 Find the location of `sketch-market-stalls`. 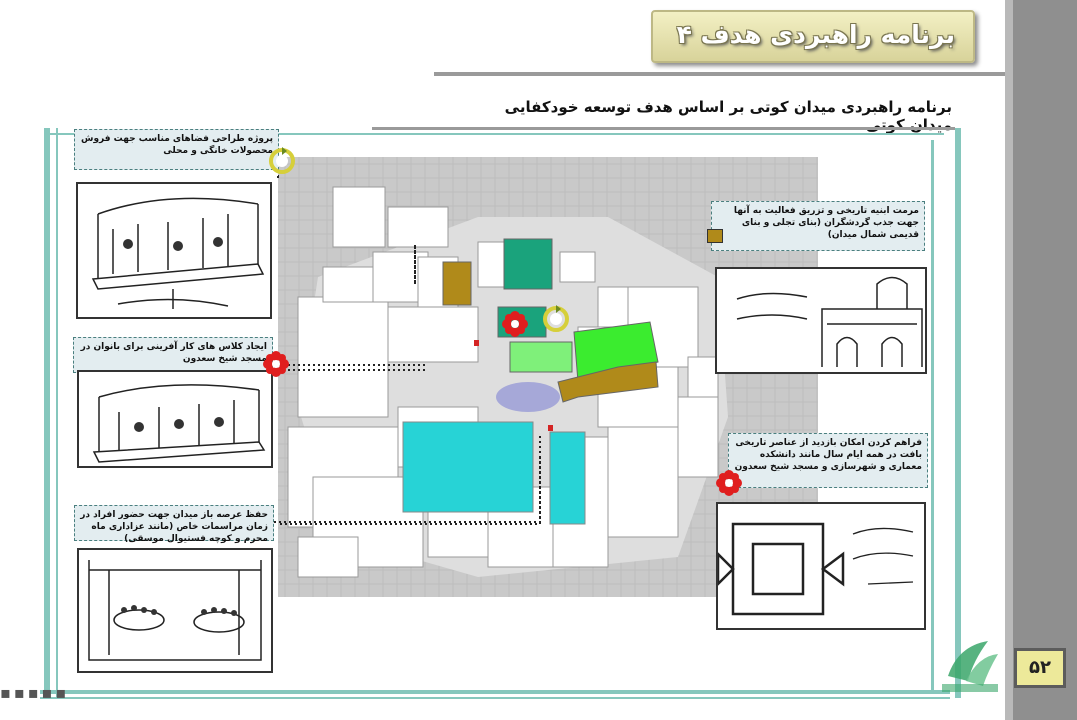

sketch-market-stalls is located at coordinates (174, 250).